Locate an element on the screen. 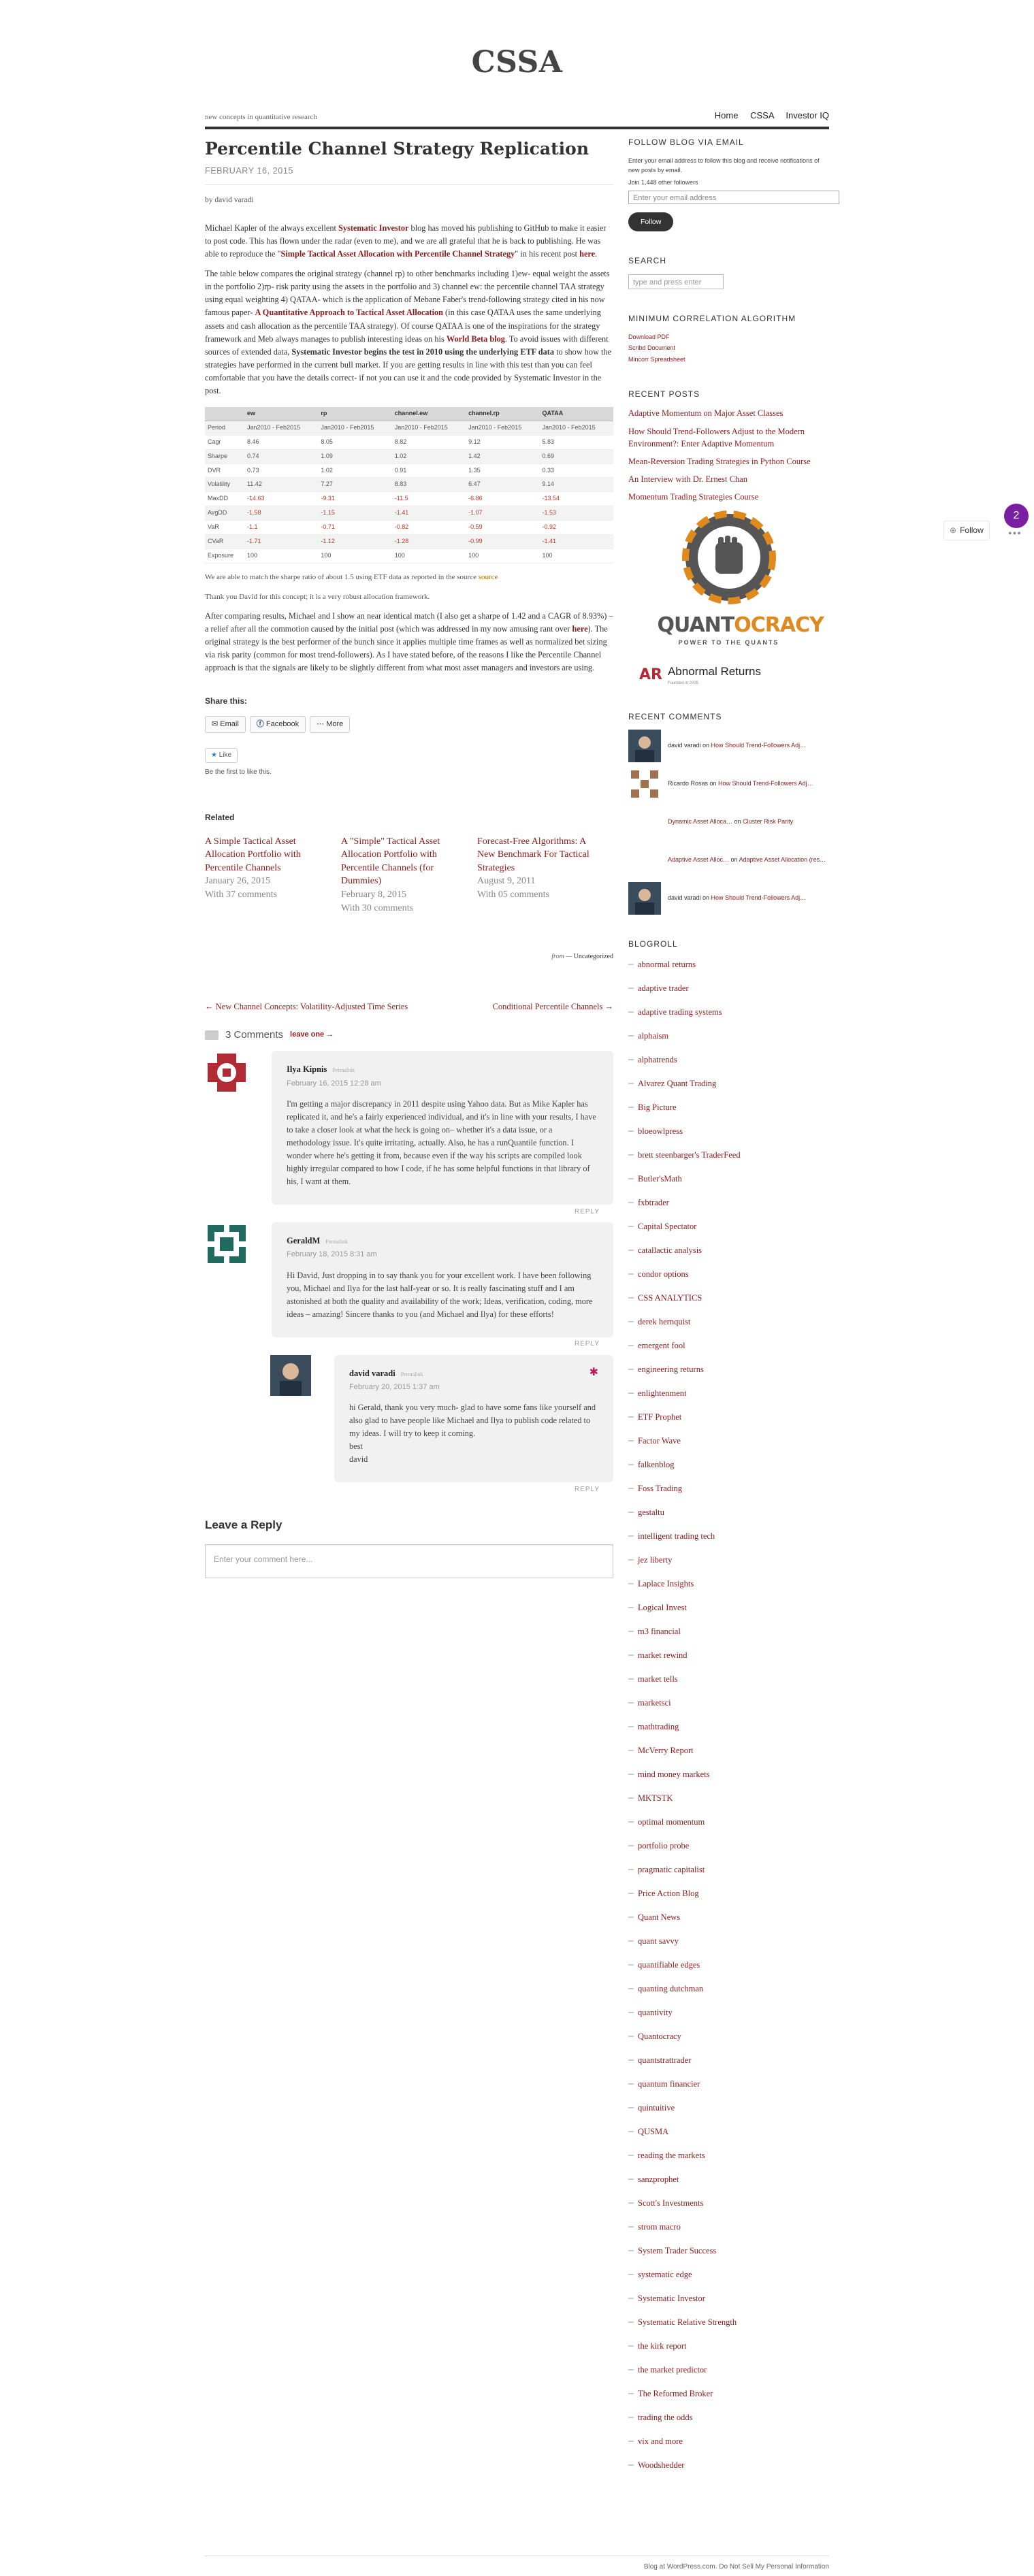 The image size is (1034, 2576). blogroll-link: Systematic Investor is located at coordinates (671, 2298).